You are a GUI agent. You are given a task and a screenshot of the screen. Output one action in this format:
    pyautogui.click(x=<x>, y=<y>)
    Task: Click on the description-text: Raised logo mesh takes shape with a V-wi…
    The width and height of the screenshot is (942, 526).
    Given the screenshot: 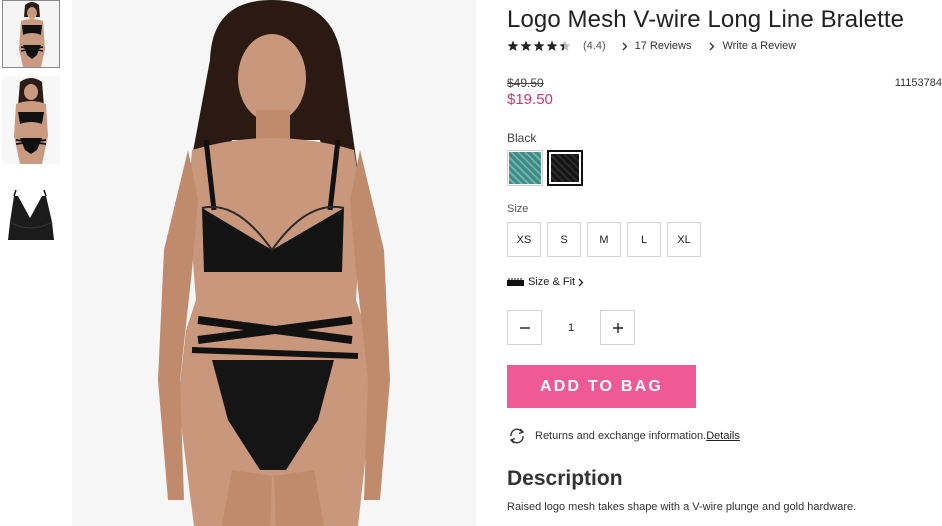 What is the action you would take?
    pyautogui.click(x=682, y=507)
    